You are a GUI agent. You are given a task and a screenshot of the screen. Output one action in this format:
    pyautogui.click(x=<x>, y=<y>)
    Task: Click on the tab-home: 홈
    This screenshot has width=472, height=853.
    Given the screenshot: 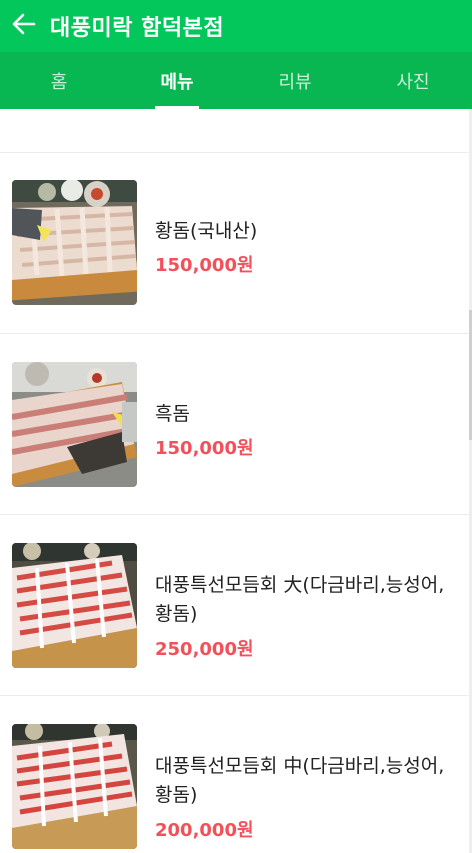 What is the action you would take?
    pyautogui.click(x=59, y=80)
    